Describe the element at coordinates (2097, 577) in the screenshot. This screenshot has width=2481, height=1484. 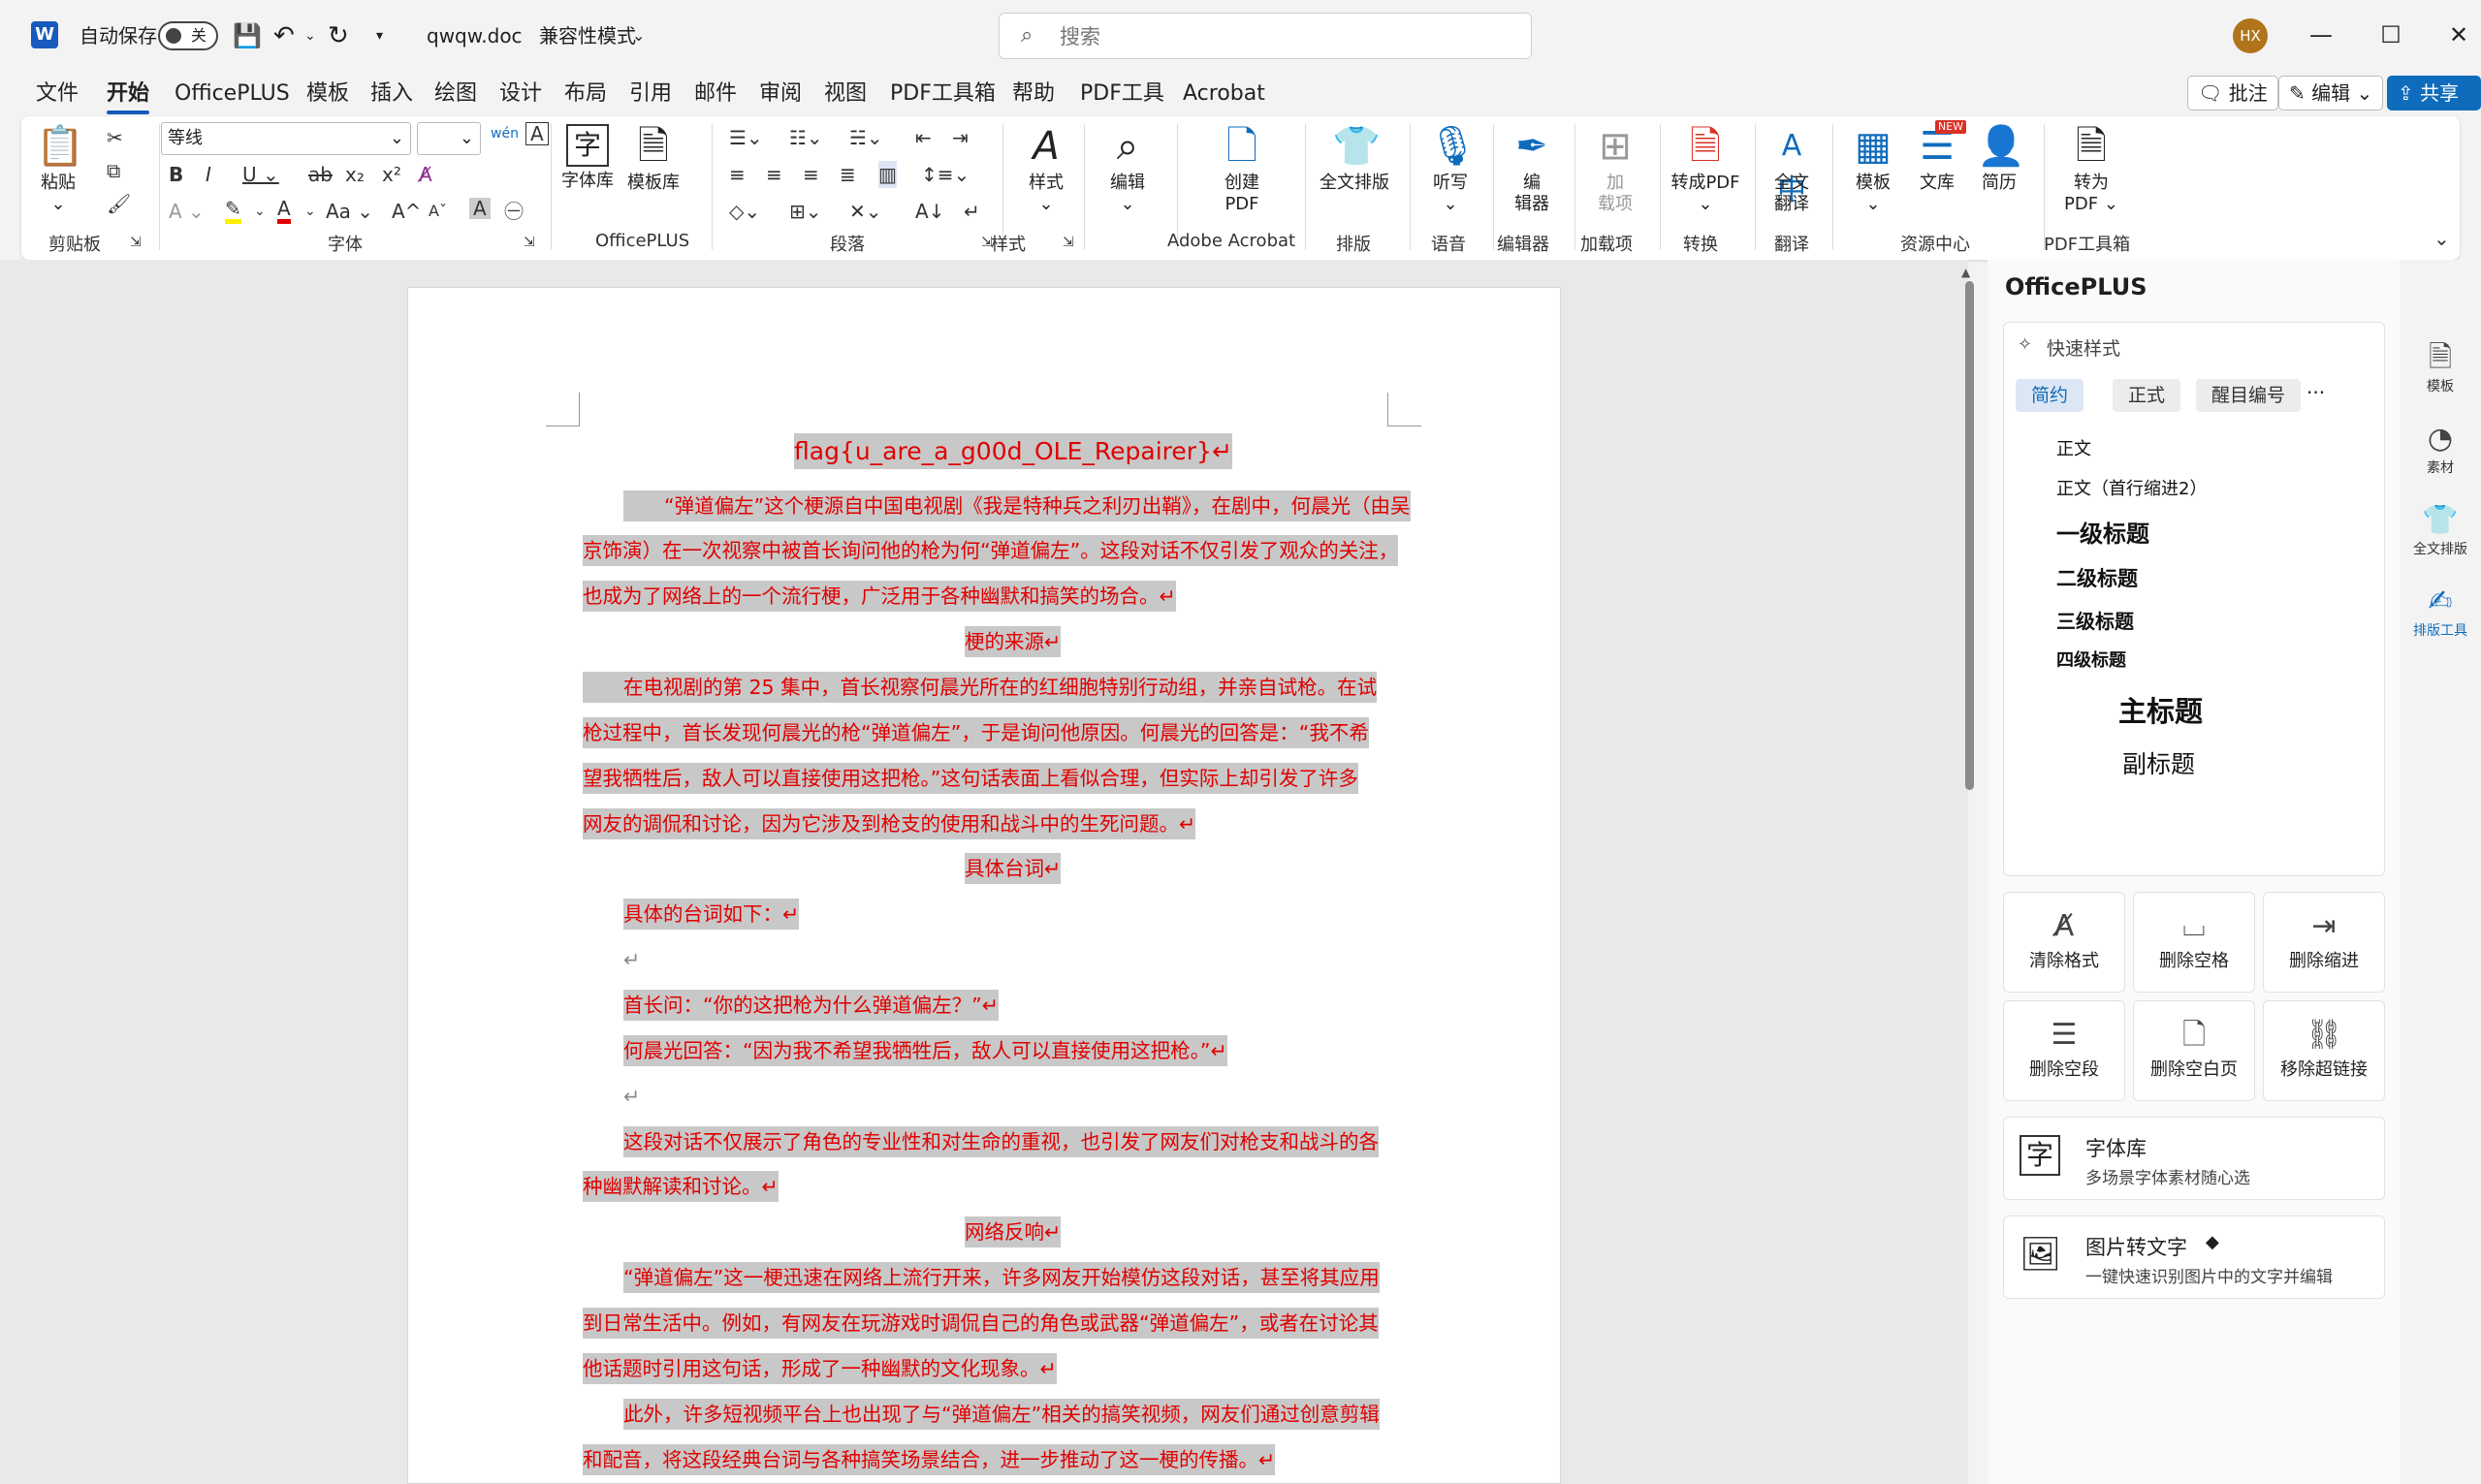
I see `style-heading-2: 二级标题` at that location.